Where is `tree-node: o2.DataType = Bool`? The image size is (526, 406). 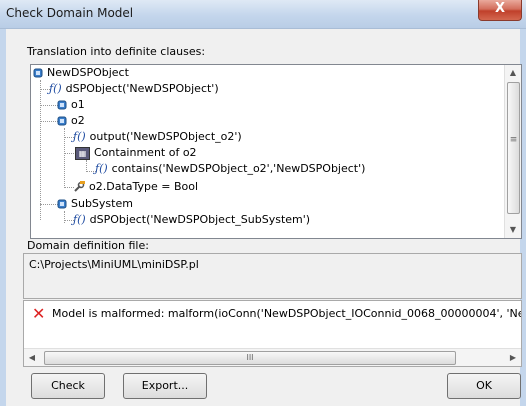
tree-node: o2.DataType = Bool is located at coordinates (135, 187).